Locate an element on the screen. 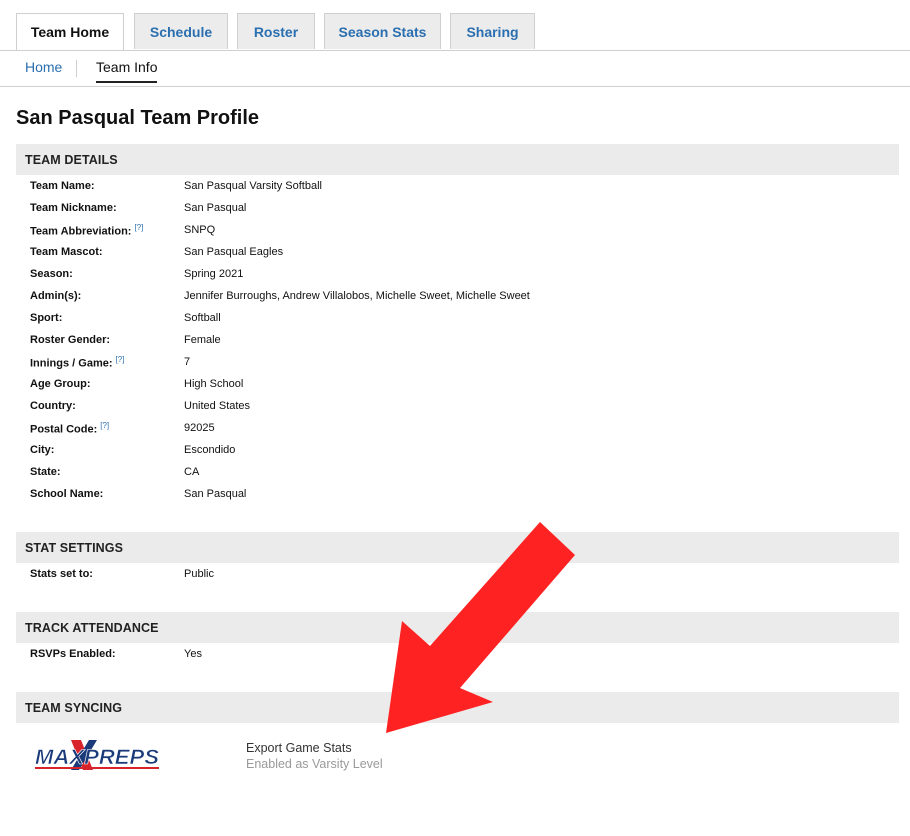  detail-value: United States is located at coordinates (217, 406).